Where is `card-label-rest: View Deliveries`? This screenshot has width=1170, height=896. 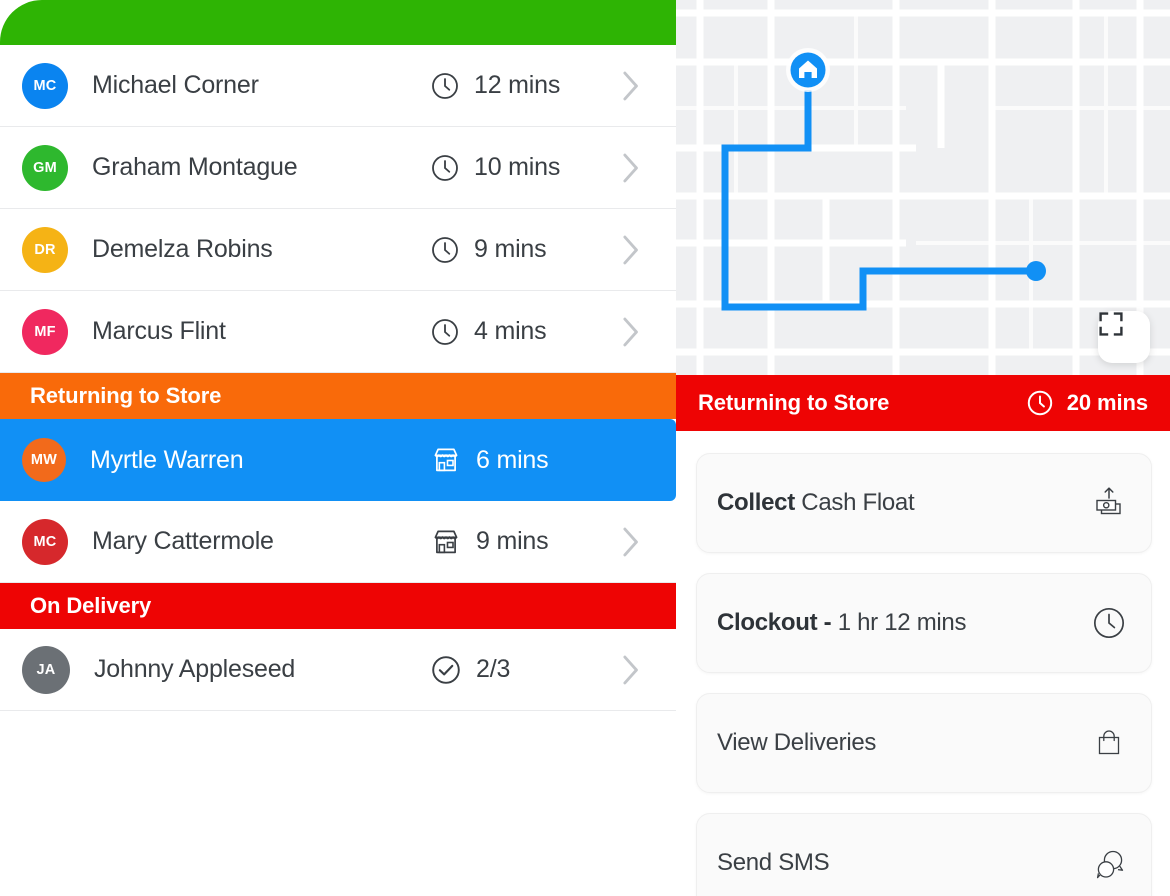
card-label-rest: View Deliveries is located at coordinates (797, 742).